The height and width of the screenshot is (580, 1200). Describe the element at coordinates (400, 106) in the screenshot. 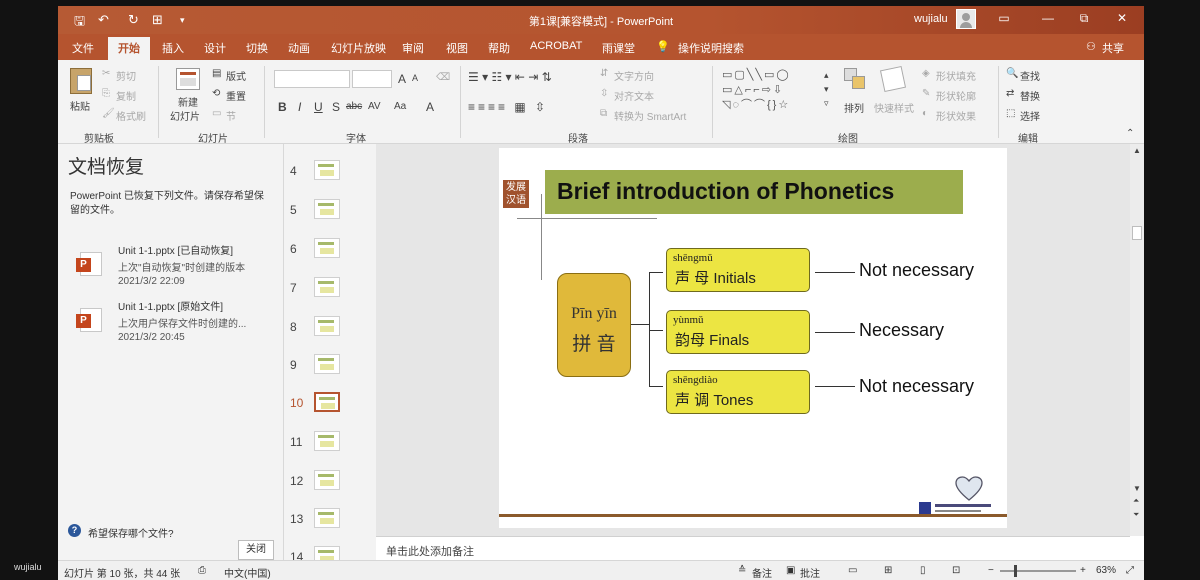

I see `change-case-button: Aa` at that location.